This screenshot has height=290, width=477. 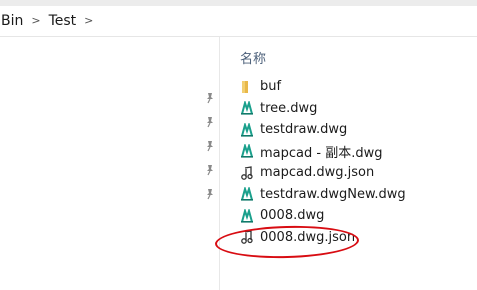 What do you see at coordinates (271, 87) in the screenshot?
I see `file-name: buf` at bounding box center [271, 87].